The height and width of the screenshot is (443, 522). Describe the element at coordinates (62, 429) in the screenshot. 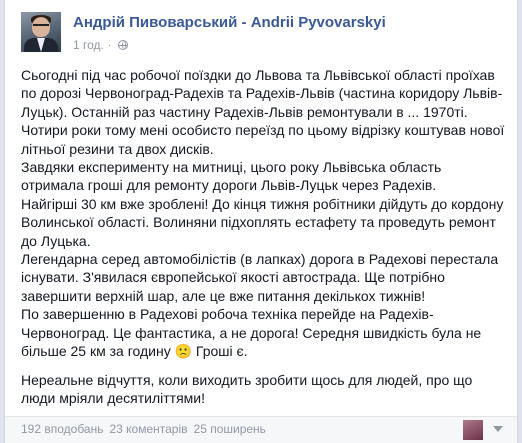

I see `likes-count-link: 192 вподобань` at that location.